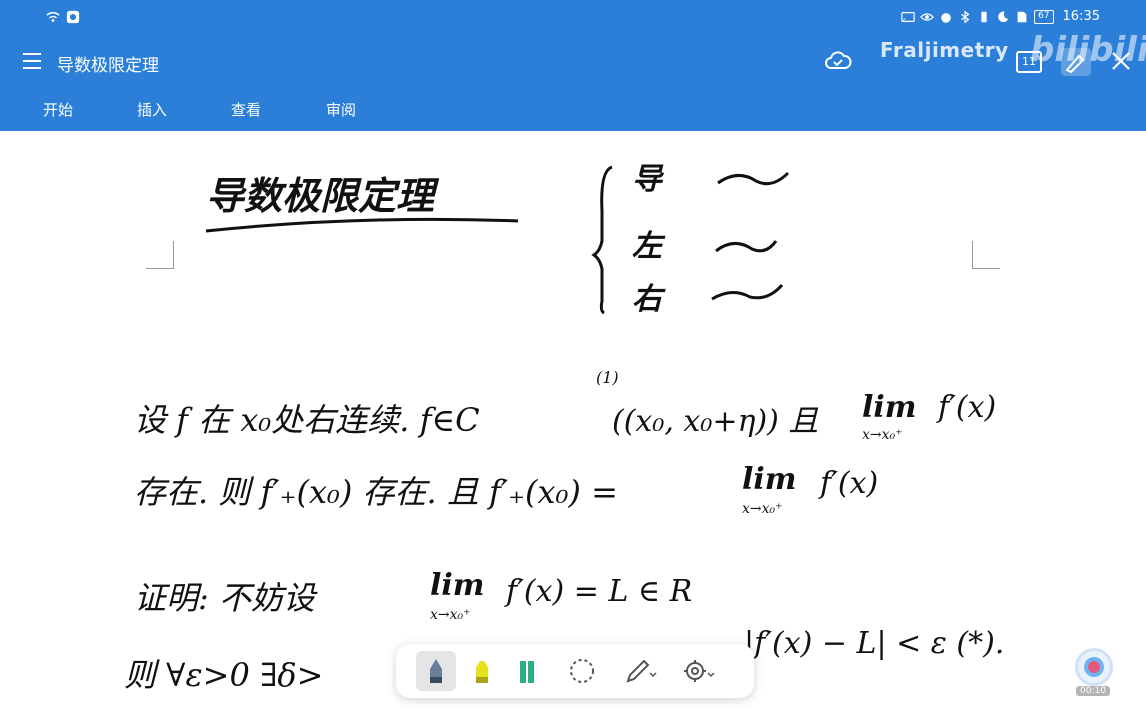 This screenshot has height=720, width=1146. Describe the element at coordinates (607, 377) in the screenshot. I see `line1-superscript: (1)` at that location.